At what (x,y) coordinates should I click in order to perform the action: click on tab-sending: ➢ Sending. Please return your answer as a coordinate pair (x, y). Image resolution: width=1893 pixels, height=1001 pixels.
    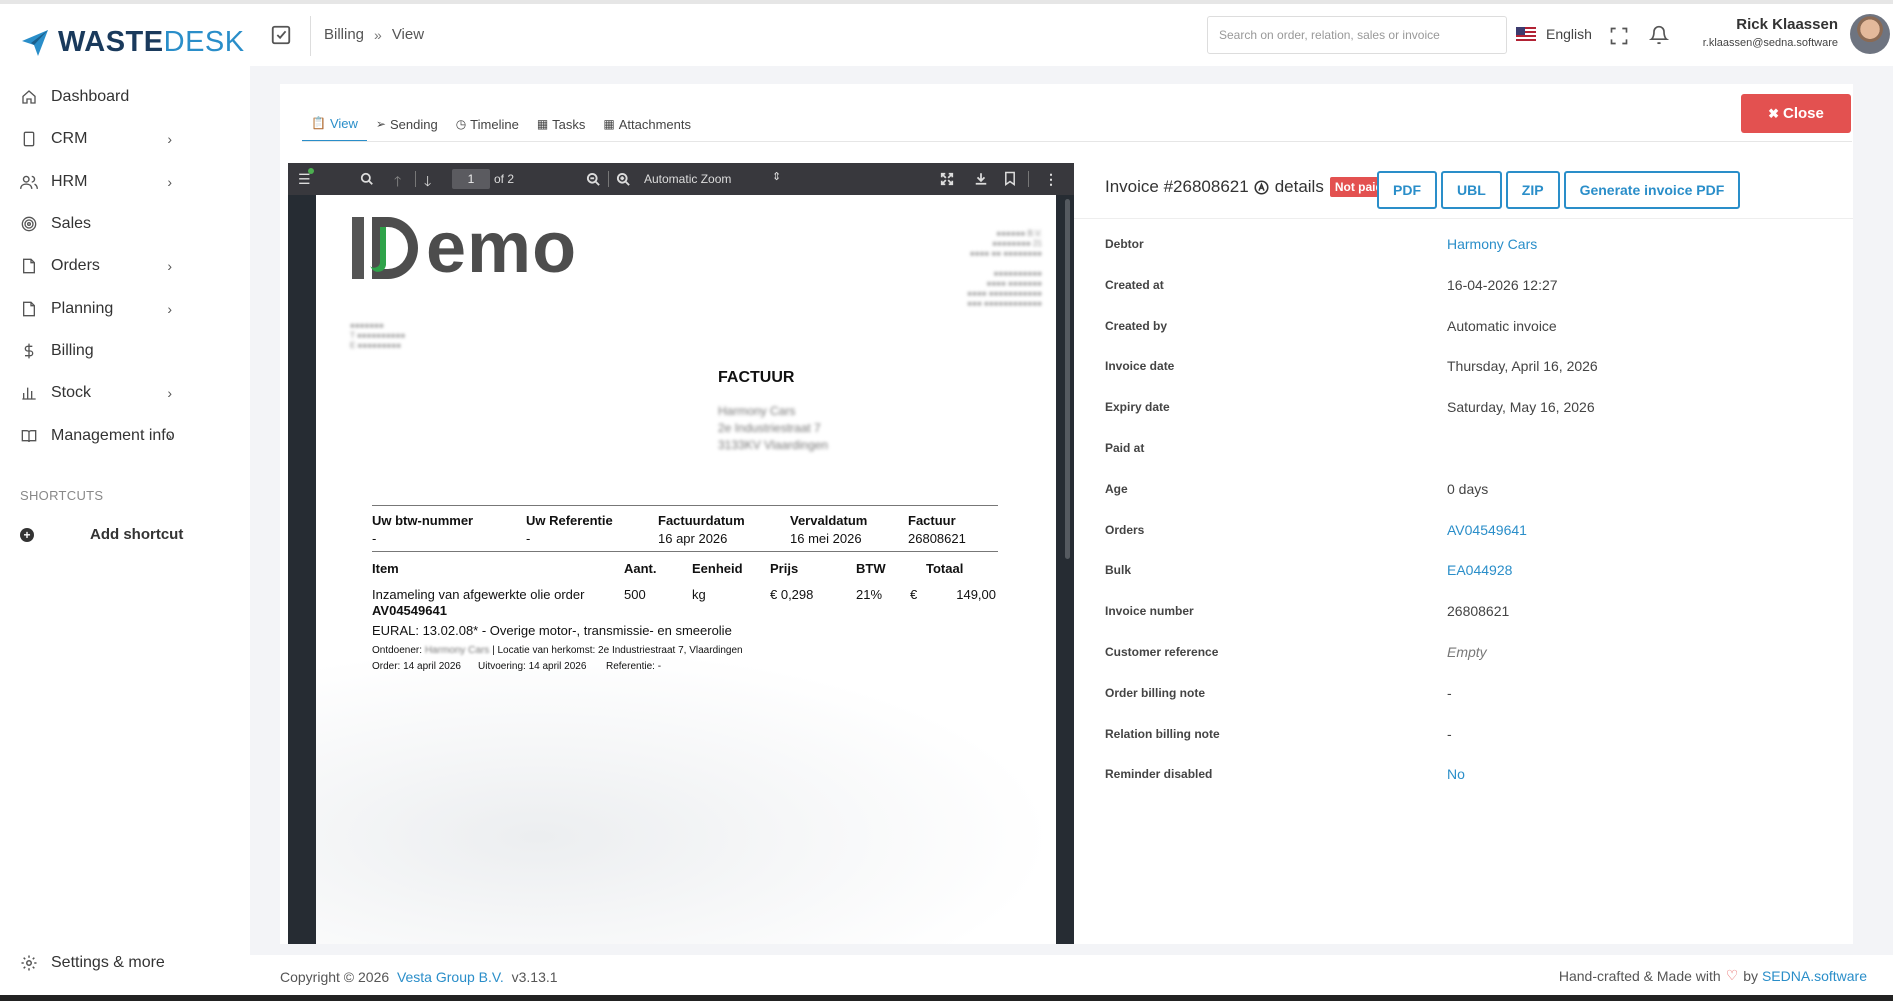
    Looking at the image, I should click on (407, 124).